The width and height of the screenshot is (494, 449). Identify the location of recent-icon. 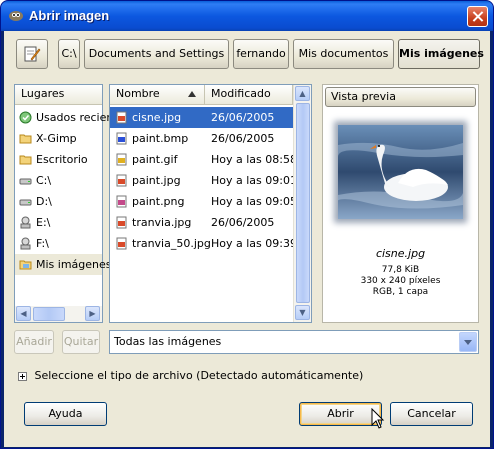
(25, 117).